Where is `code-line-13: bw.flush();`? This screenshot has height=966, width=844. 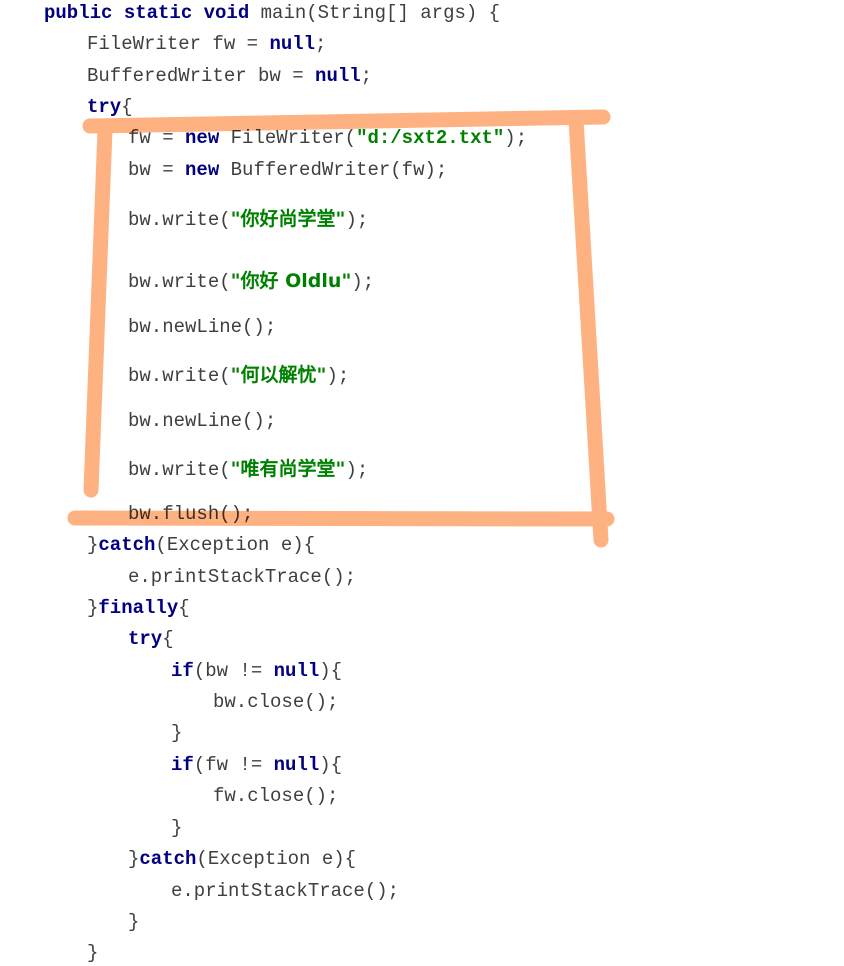 code-line-13: bw.flush(); is located at coordinates (191, 514).